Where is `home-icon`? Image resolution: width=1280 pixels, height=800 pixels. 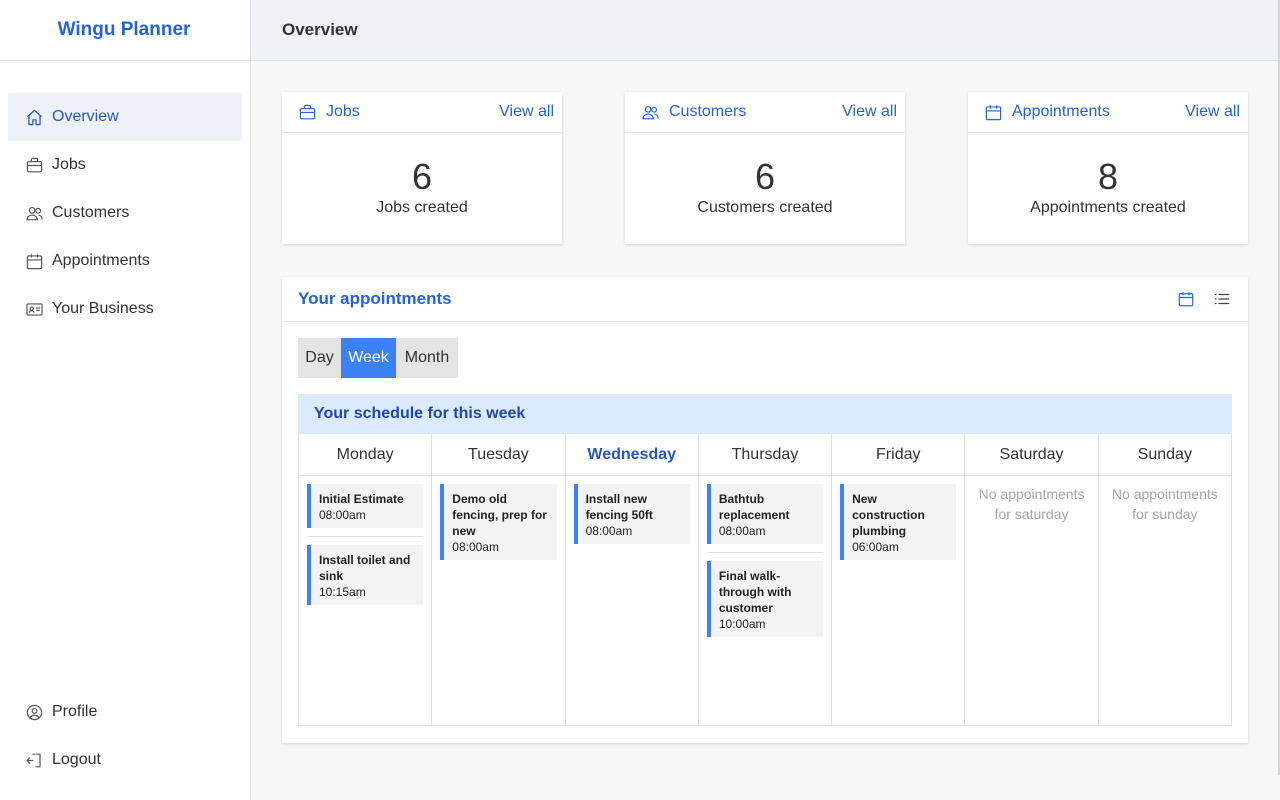 home-icon is located at coordinates (34, 117).